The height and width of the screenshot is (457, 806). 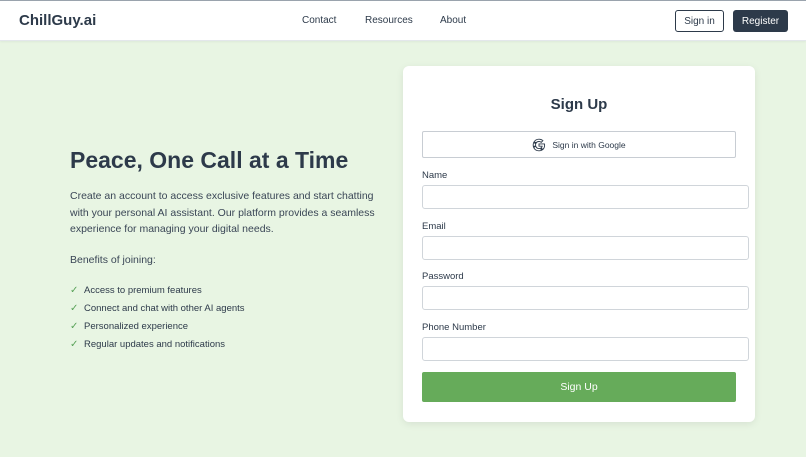 What do you see at coordinates (443, 276) in the screenshot?
I see `password-label: Password` at bounding box center [443, 276].